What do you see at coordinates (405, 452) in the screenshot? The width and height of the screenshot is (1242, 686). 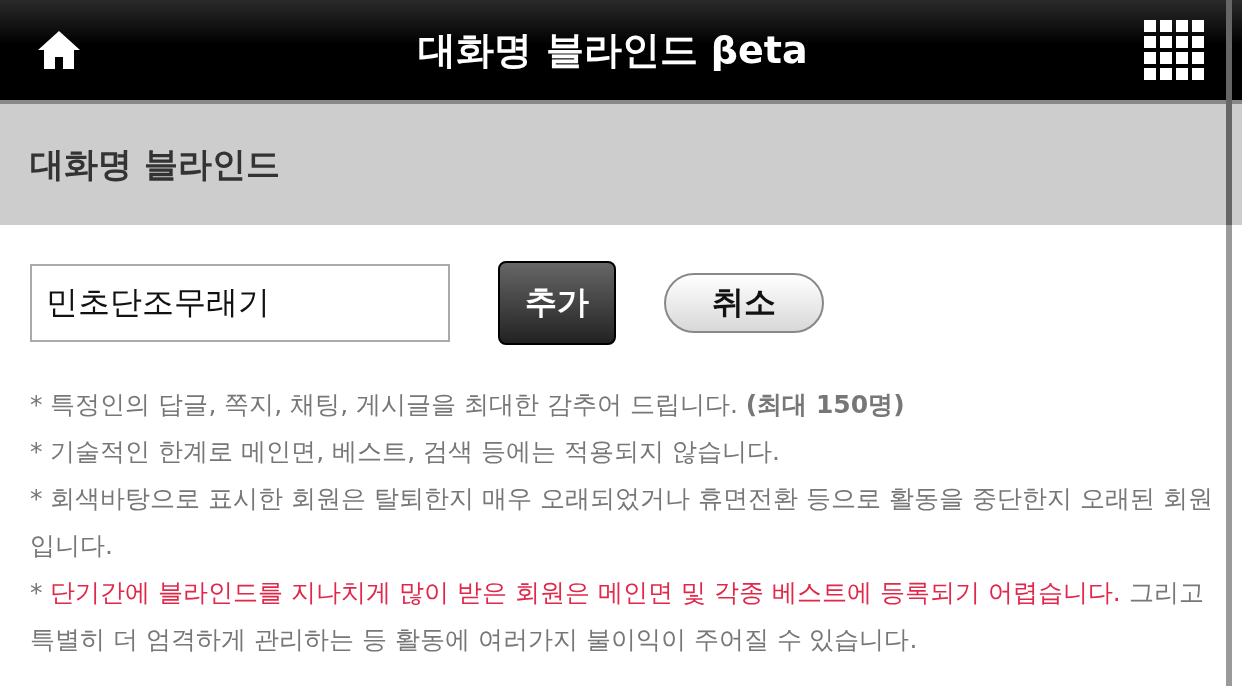 I see `notice-text: * 기술적인 한계로 메인면, 베스트, 검색 등에는 적용되지 않습니다.` at bounding box center [405, 452].